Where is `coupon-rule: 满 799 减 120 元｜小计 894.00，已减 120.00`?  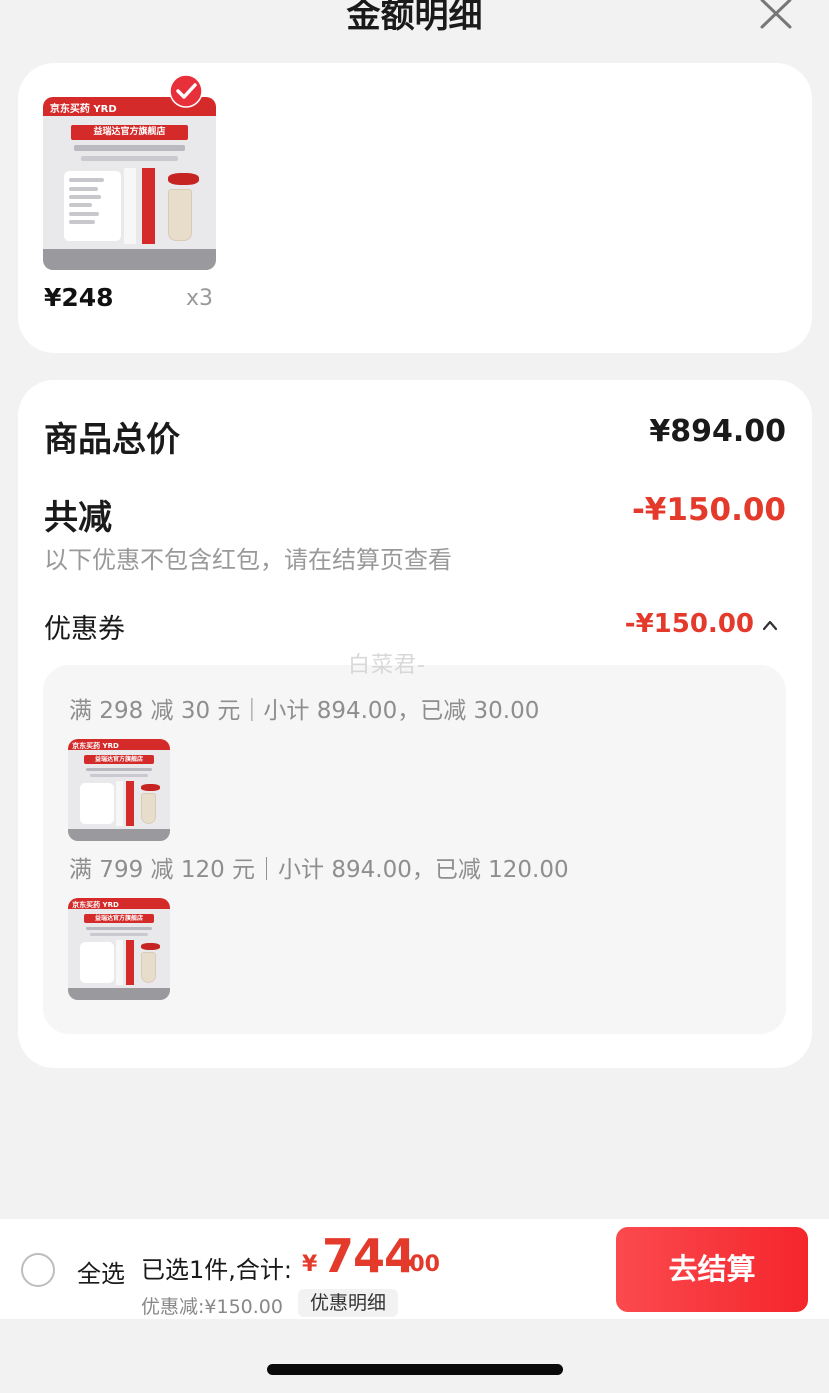 coupon-rule: 满 799 减 120 元｜小计 894.00，已减 120.00 is located at coordinates (319, 870).